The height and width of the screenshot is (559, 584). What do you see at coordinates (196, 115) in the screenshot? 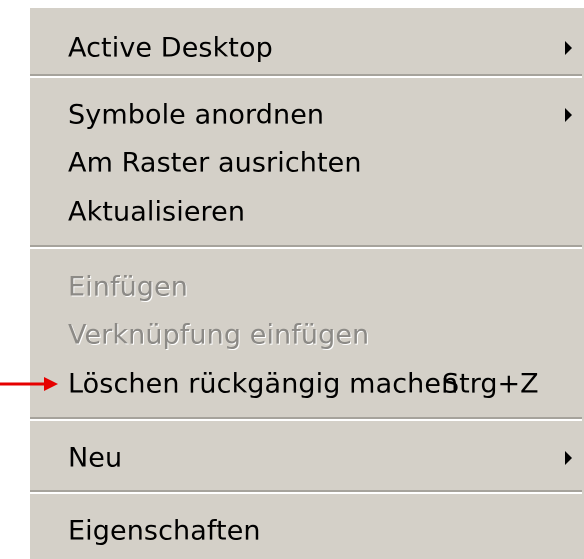
I see `menu-item-label: Symbole anordnen` at bounding box center [196, 115].